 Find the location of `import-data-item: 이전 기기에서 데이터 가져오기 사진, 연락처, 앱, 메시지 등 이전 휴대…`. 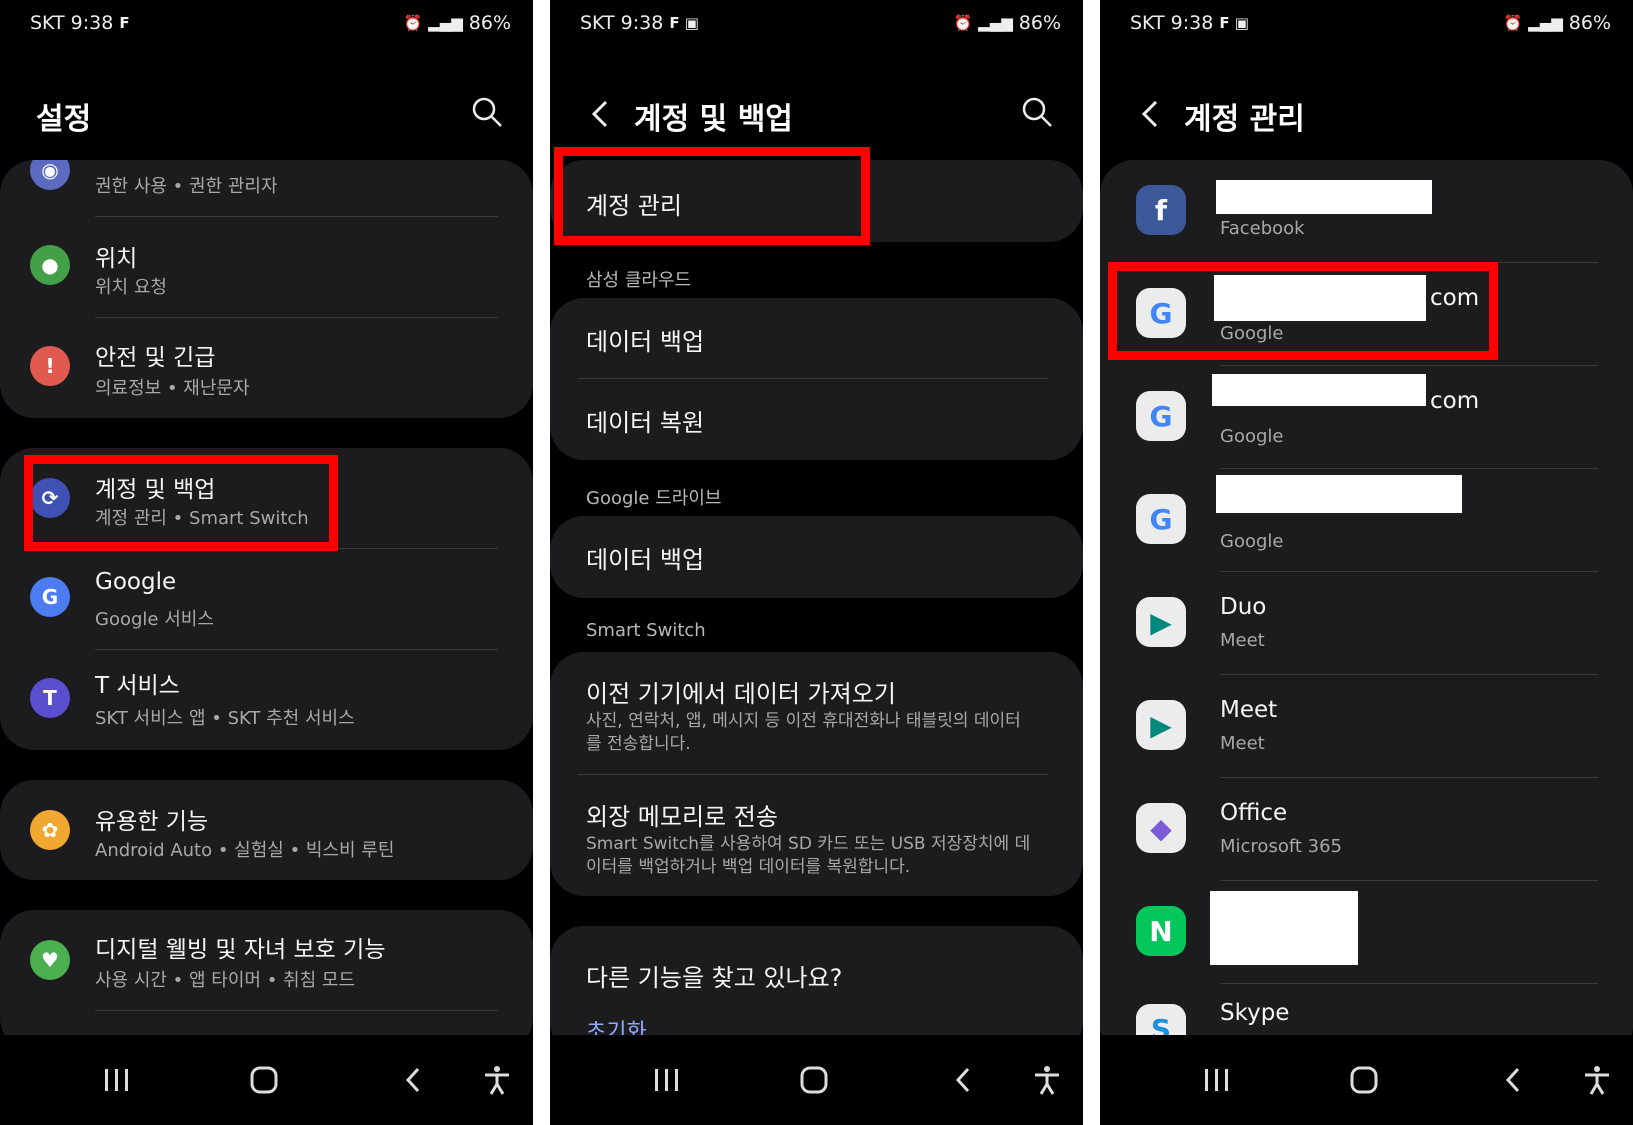

import-data-item: 이전 기기에서 데이터 가져오기 사진, 연락처, 앱, 메시지 등 이전 휴대… is located at coordinates (816, 713).